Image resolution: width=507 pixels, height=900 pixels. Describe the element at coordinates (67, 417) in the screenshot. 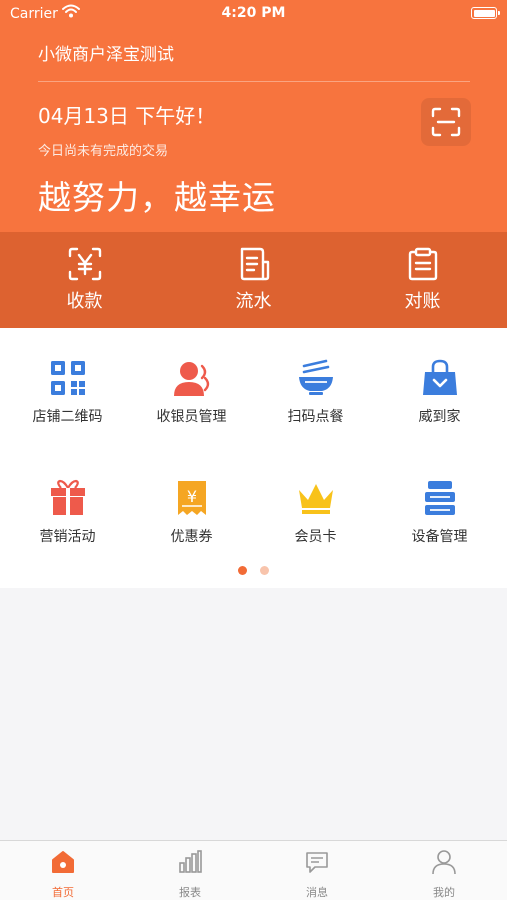

I see `grid-item-label: 店铺二维码` at that location.